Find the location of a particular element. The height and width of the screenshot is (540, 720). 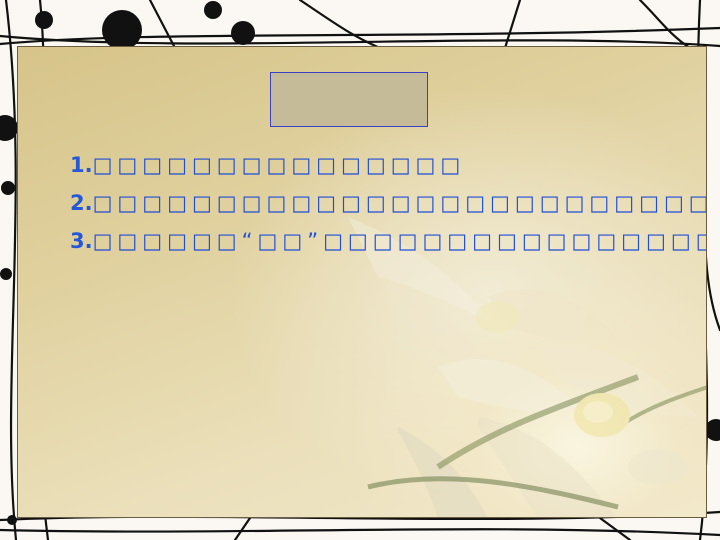

list-item: 2.□□□□□□□□□□□□□□□□□□□□□□□□□□□ is located at coordinates (388, 203).